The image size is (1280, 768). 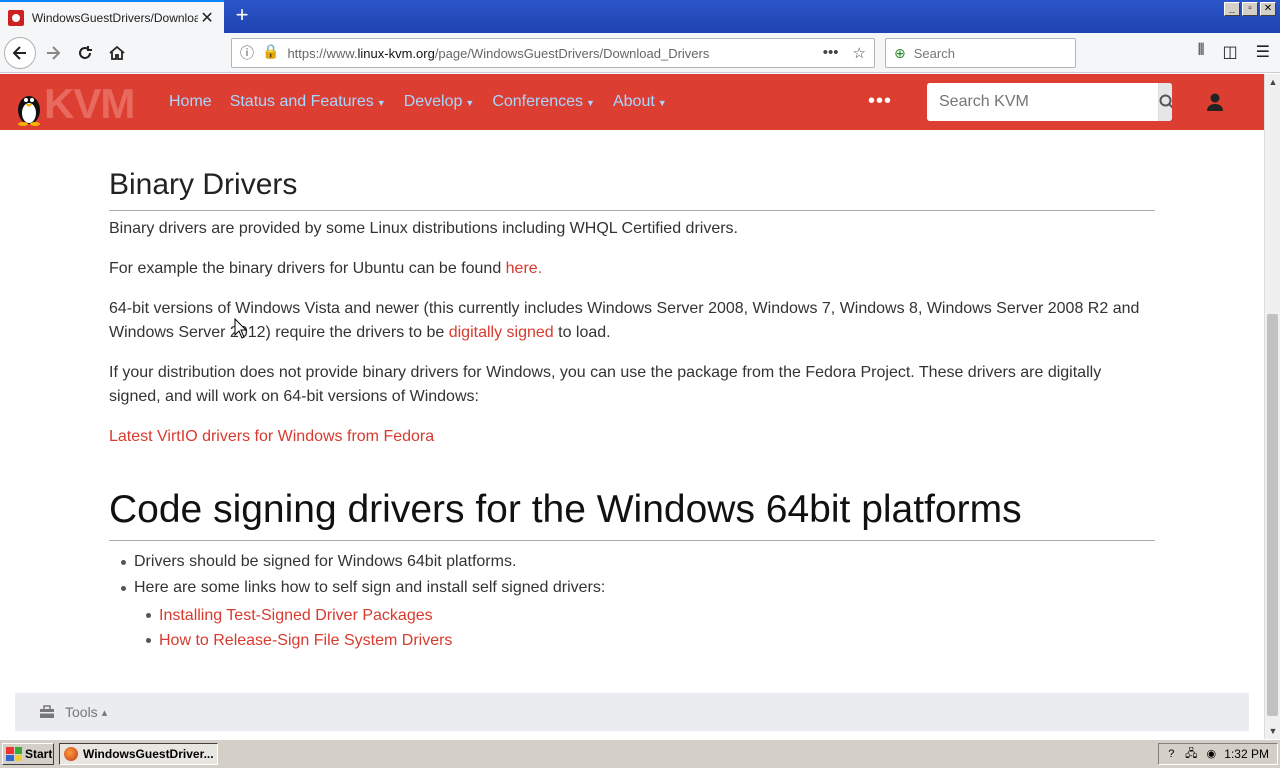 I want to click on sidebar-icon: ◫, so click(x=1230, y=52).